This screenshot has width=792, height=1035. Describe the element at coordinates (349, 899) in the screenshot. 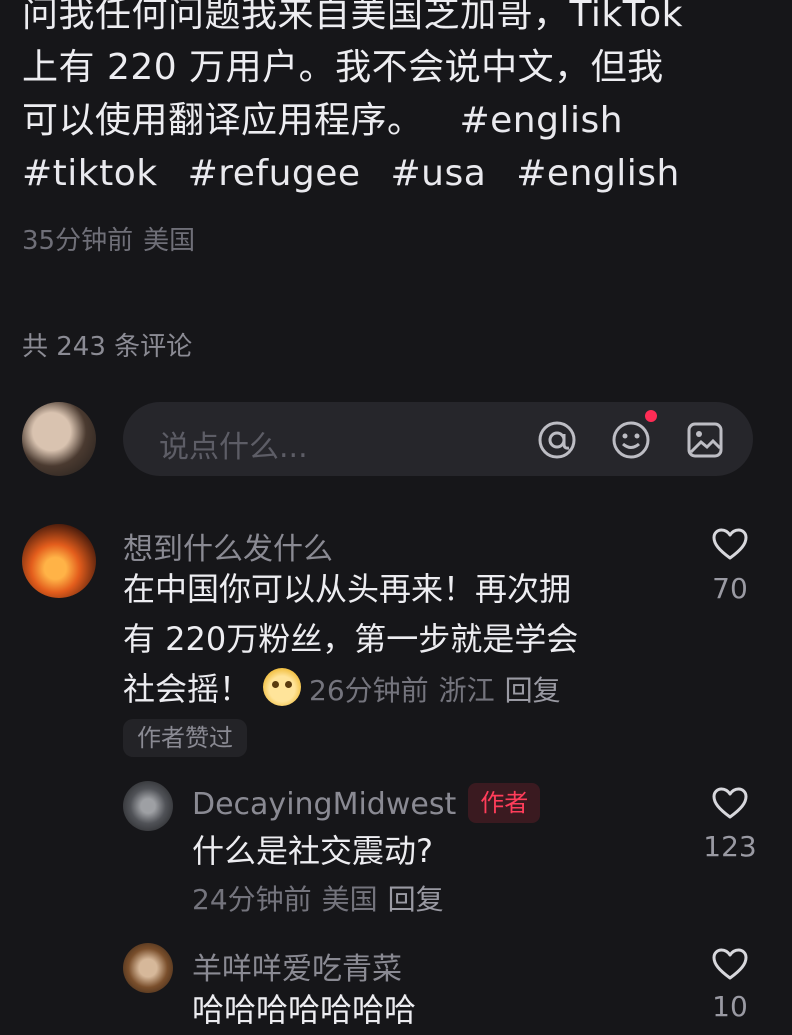

I see `reply-location: 美国` at that location.